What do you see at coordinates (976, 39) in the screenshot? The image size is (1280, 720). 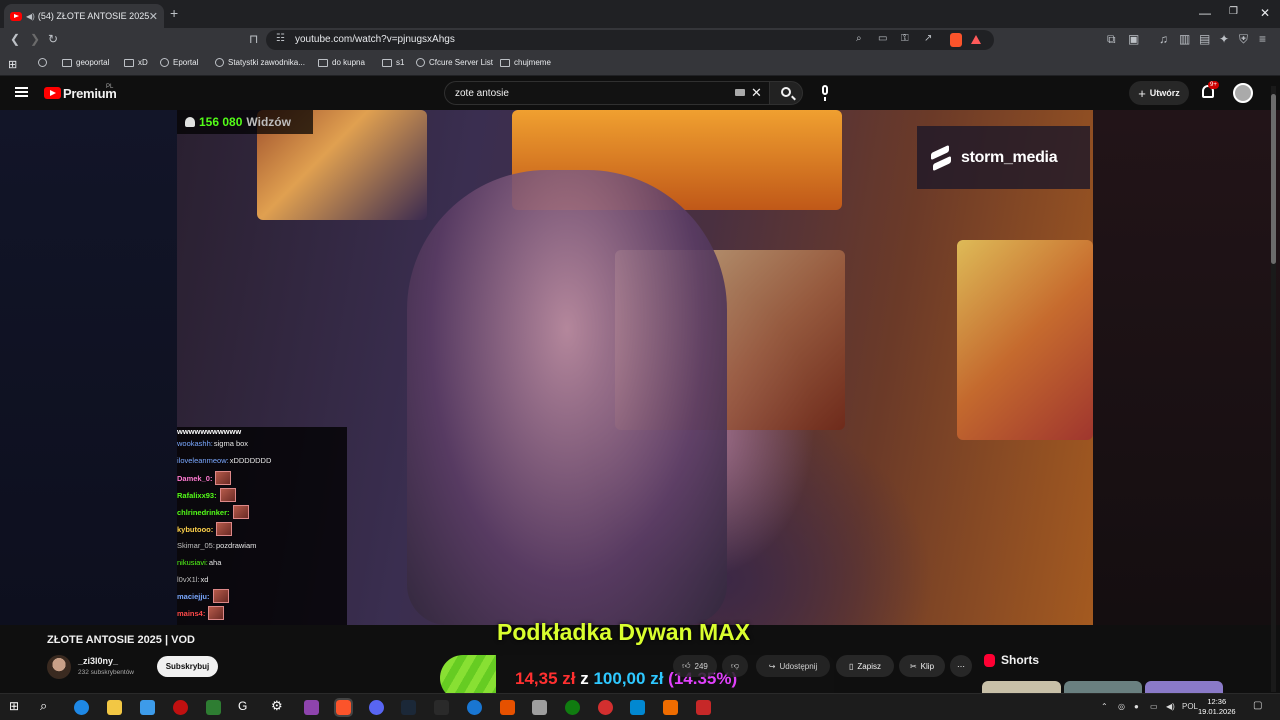 I see `brave-rewards-icon` at bounding box center [976, 39].